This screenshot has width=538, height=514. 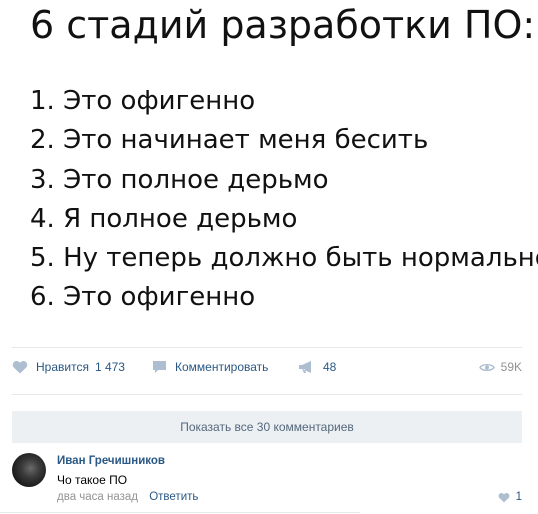 I want to click on list-item: 3. Это полное дерьмо, so click(x=179, y=179).